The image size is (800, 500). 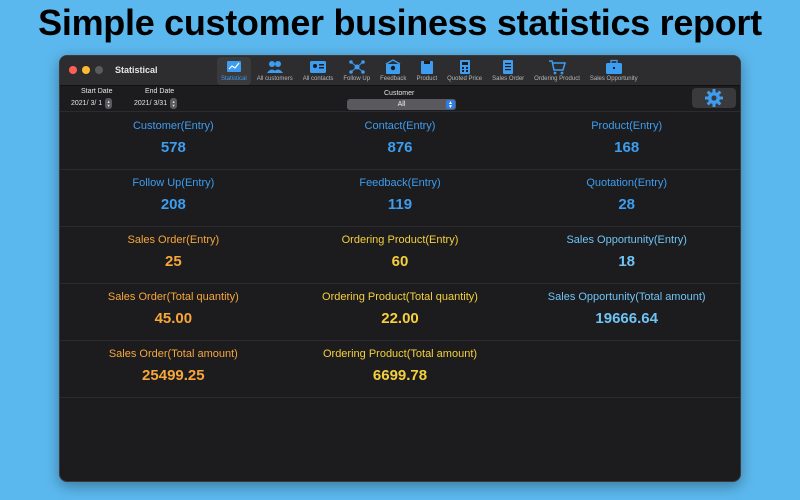 I want to click on toolbar-item-sales-opportunity: Sales Opportunity, so click(x=614, y=71).